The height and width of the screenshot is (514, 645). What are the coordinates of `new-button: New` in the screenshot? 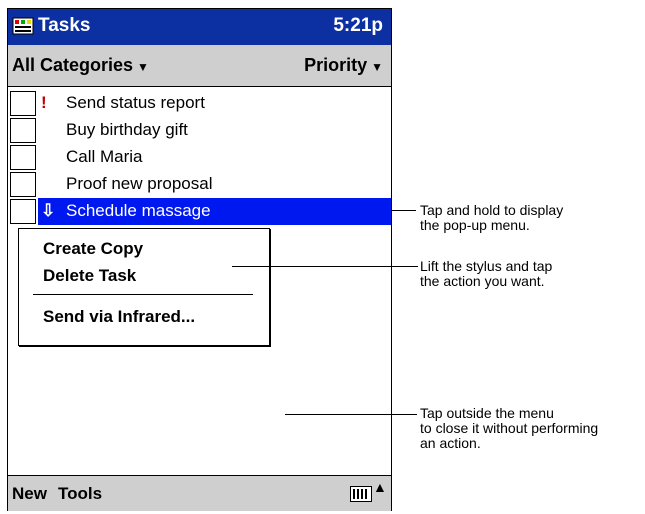 It's located at (29, 494).